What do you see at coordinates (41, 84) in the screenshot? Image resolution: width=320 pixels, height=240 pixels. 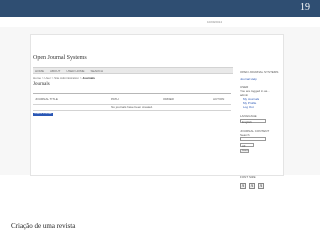 I see `journals-heading: Journals` at bounding box center [41, 84].